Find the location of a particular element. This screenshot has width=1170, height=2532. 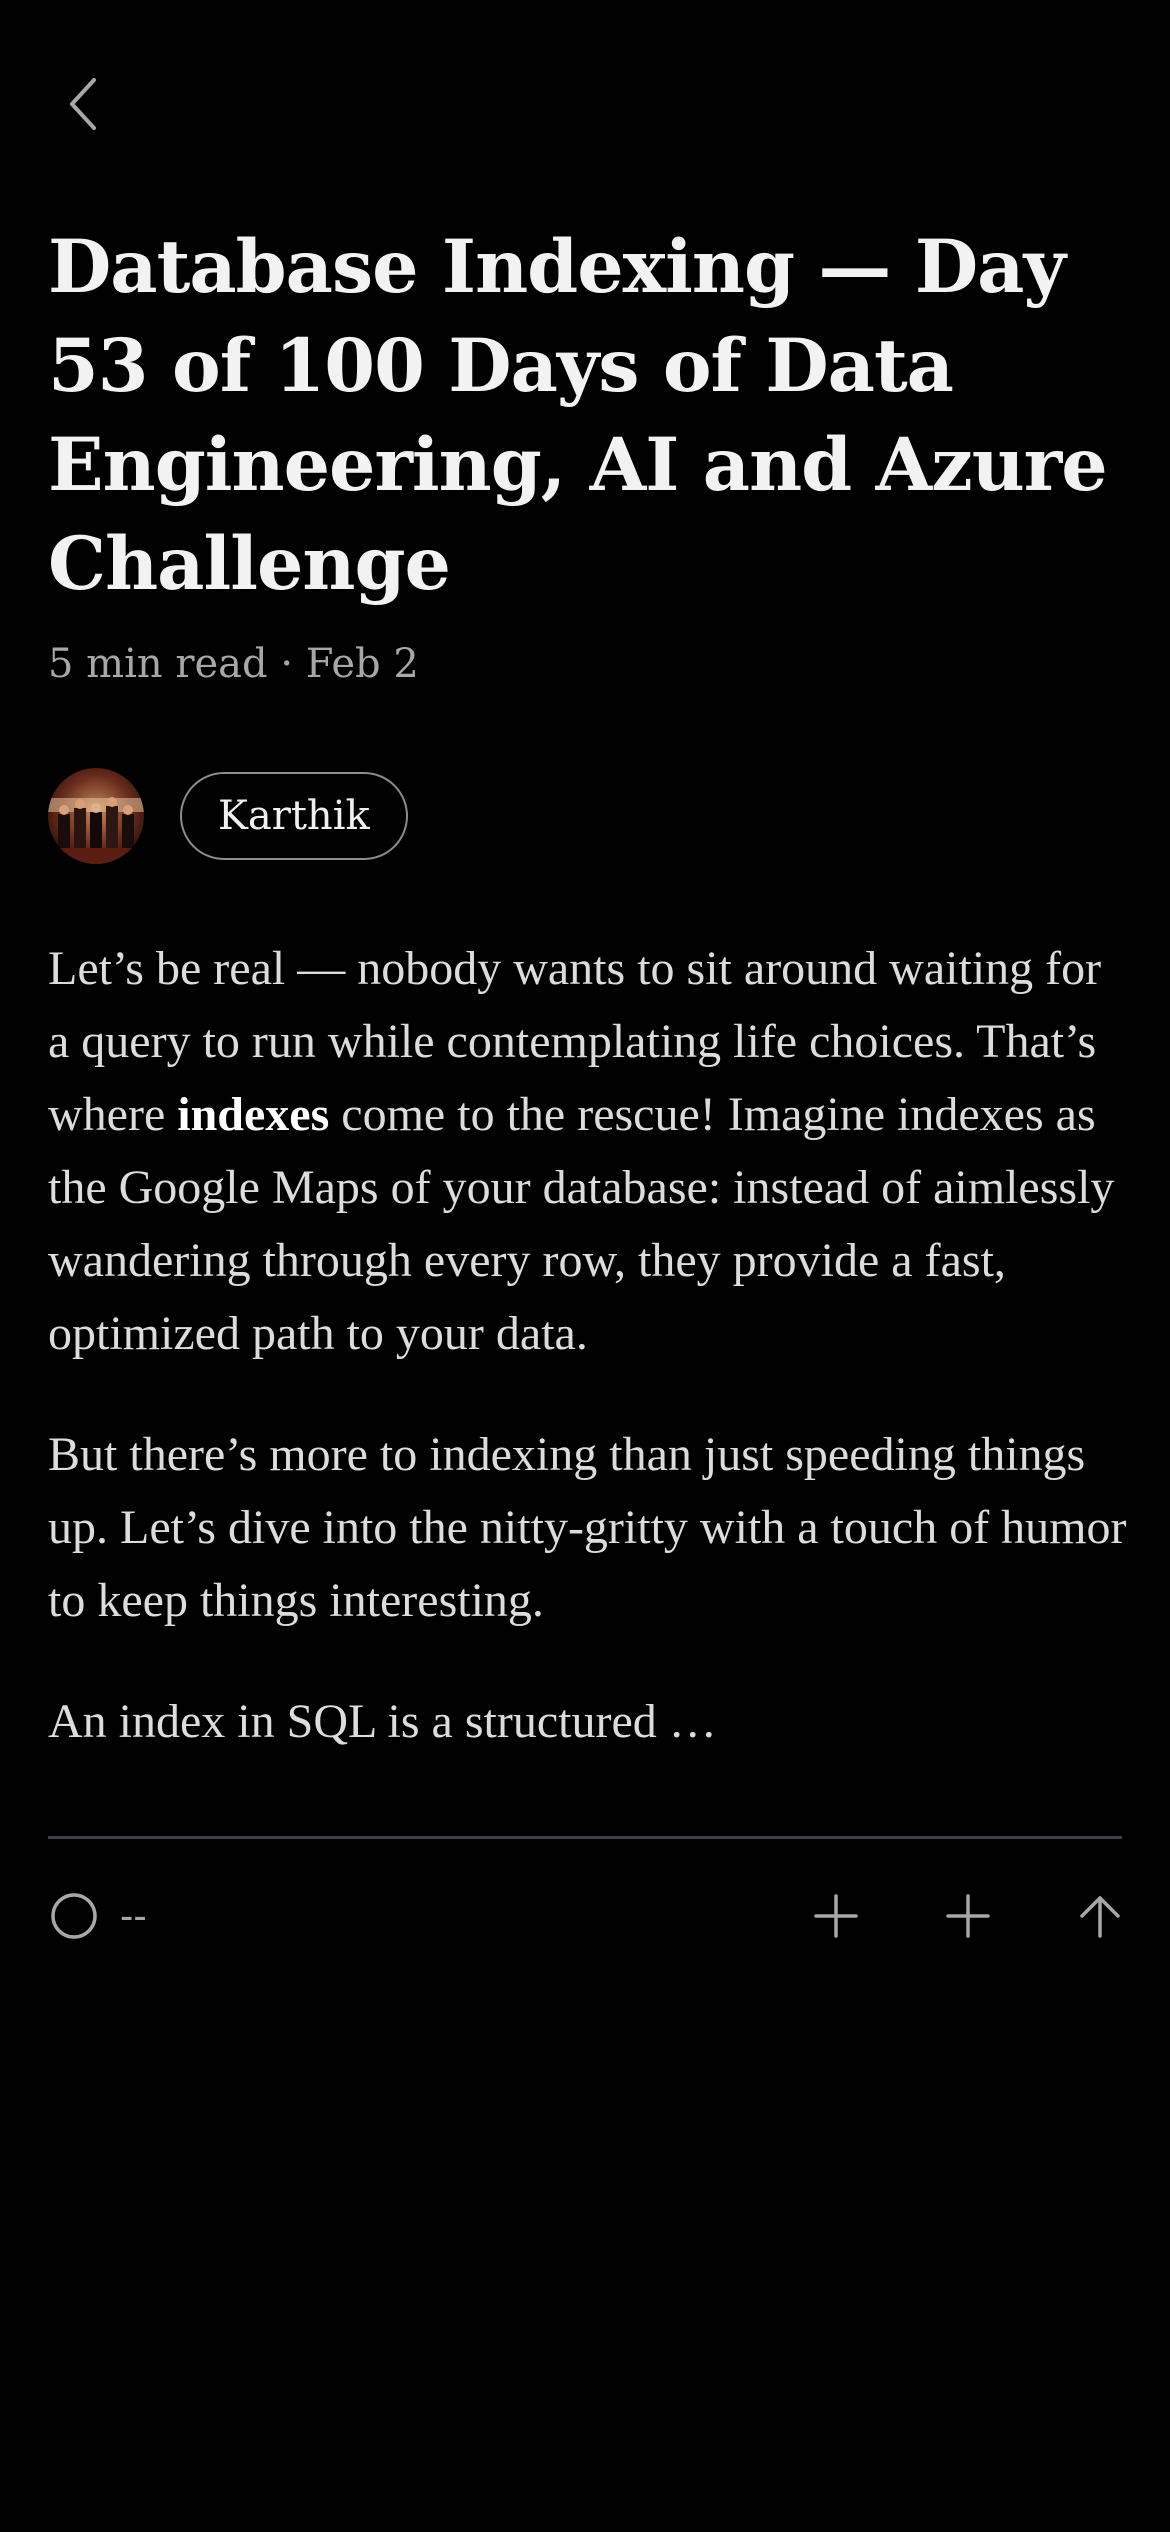

clap-button: -- is located at coordinates (97, 1916).